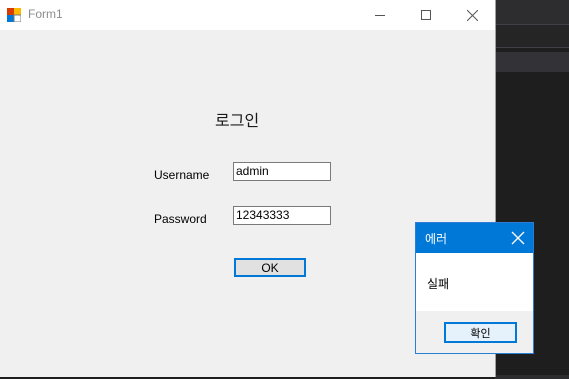  I want to click on title-bar: Form1, so click(247, 15).